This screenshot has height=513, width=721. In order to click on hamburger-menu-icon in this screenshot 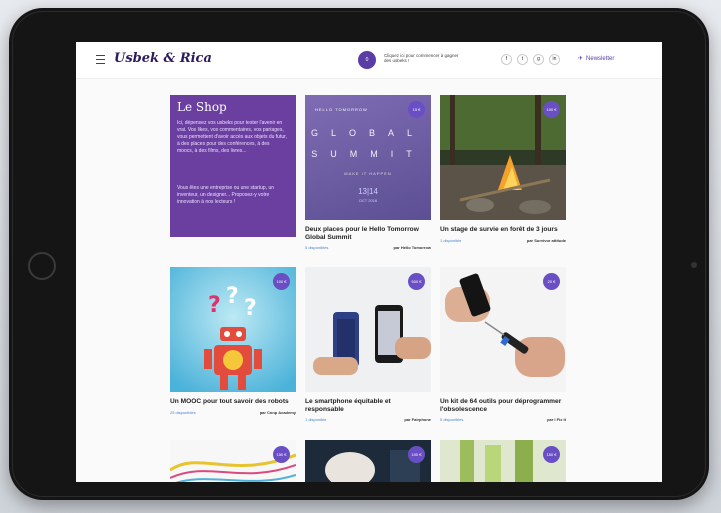, I will do `click(100, 59)`.